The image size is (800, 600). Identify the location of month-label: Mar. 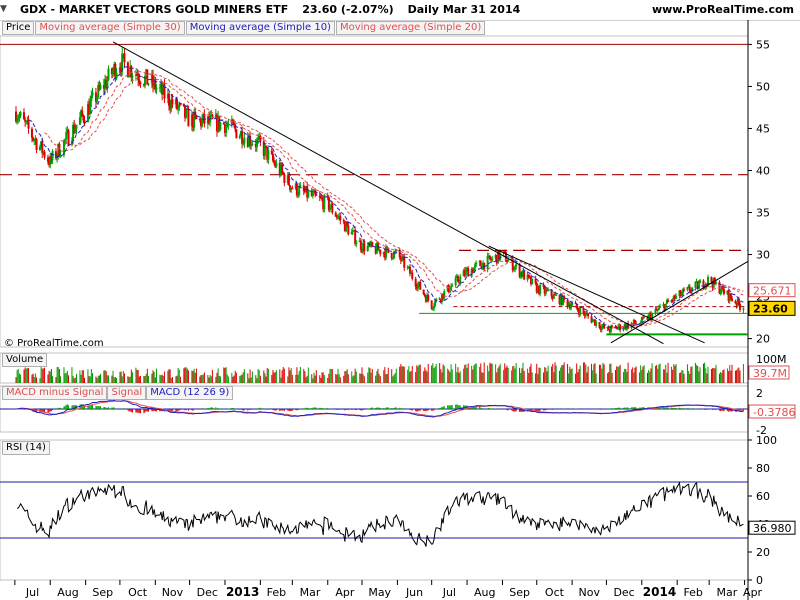
(726, 592).